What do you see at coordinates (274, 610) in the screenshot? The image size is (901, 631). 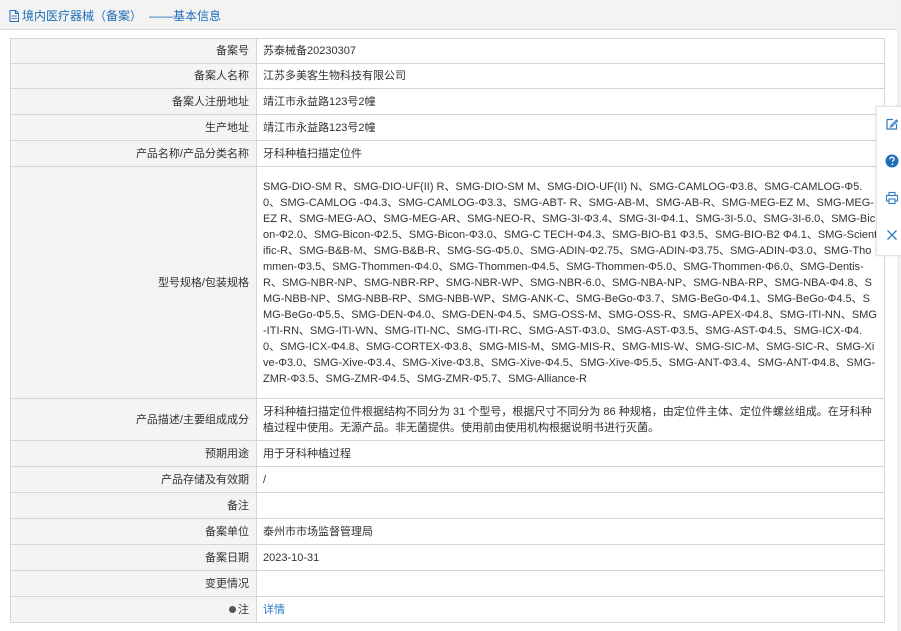 I see `details-link: 详情` at bounding box center [274, 610].